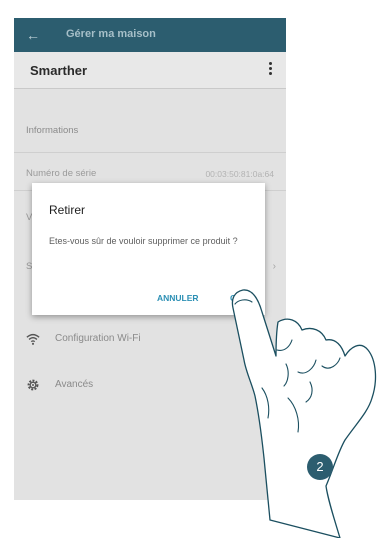 This screenshot has height=538, width=382. Describe the element at coordinates (239, 174) in the screenshot. I see `serial-number-value: 00:03:50:81:0a:64` at that location.